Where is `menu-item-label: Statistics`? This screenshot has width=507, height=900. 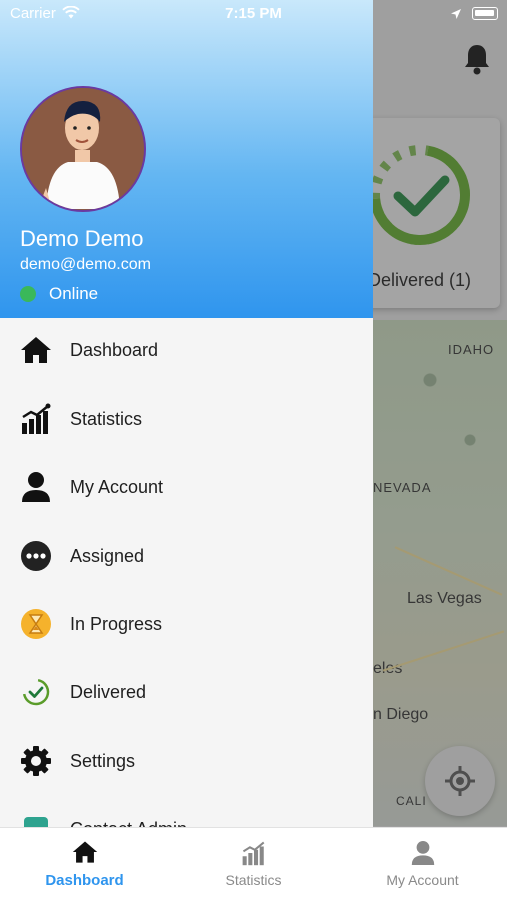
menu-item-label: Statistics is located at coordinates (106, 418).